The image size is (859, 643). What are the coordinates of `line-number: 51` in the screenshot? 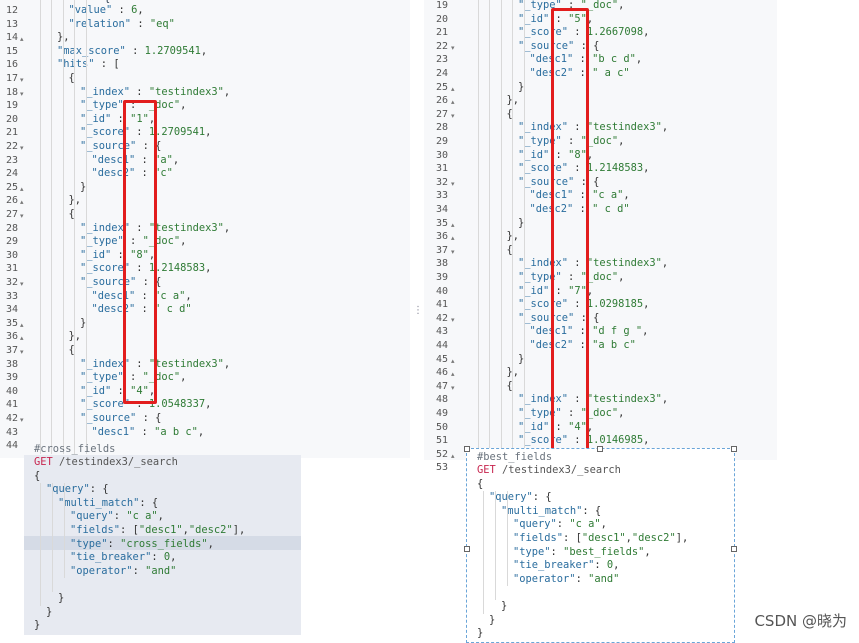 It's located at (441, 441).